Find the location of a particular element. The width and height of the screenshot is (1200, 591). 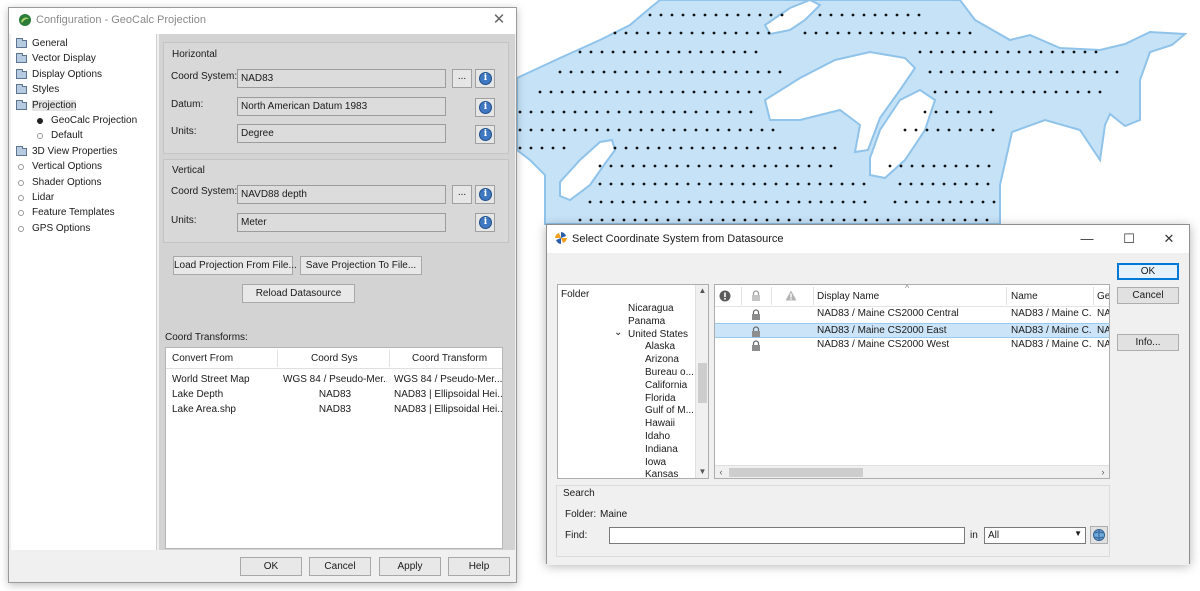

minimize-icon: — is located at coordinates (1087, 239).